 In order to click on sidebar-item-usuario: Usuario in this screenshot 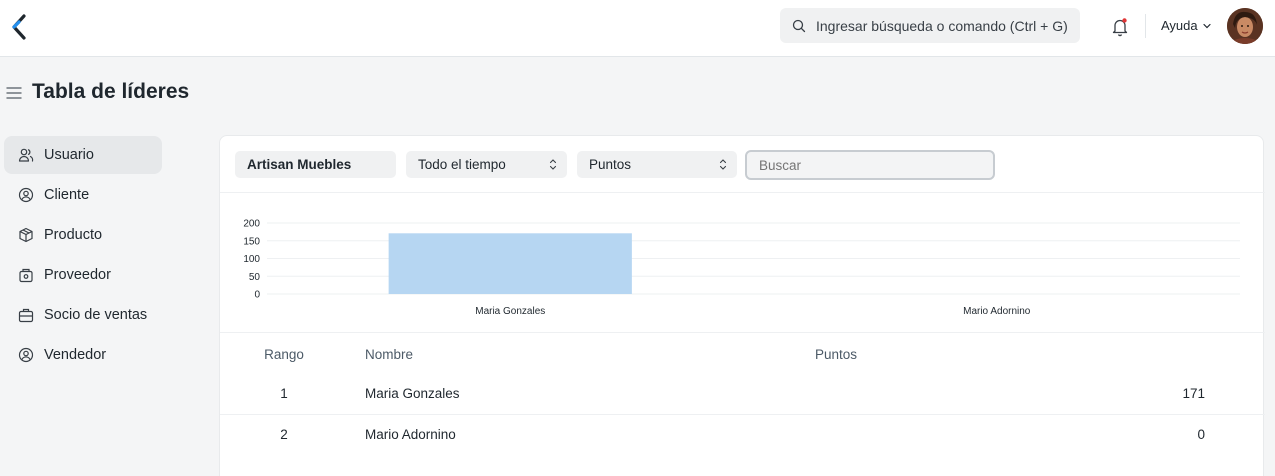, I will do `click(83, 155)`.